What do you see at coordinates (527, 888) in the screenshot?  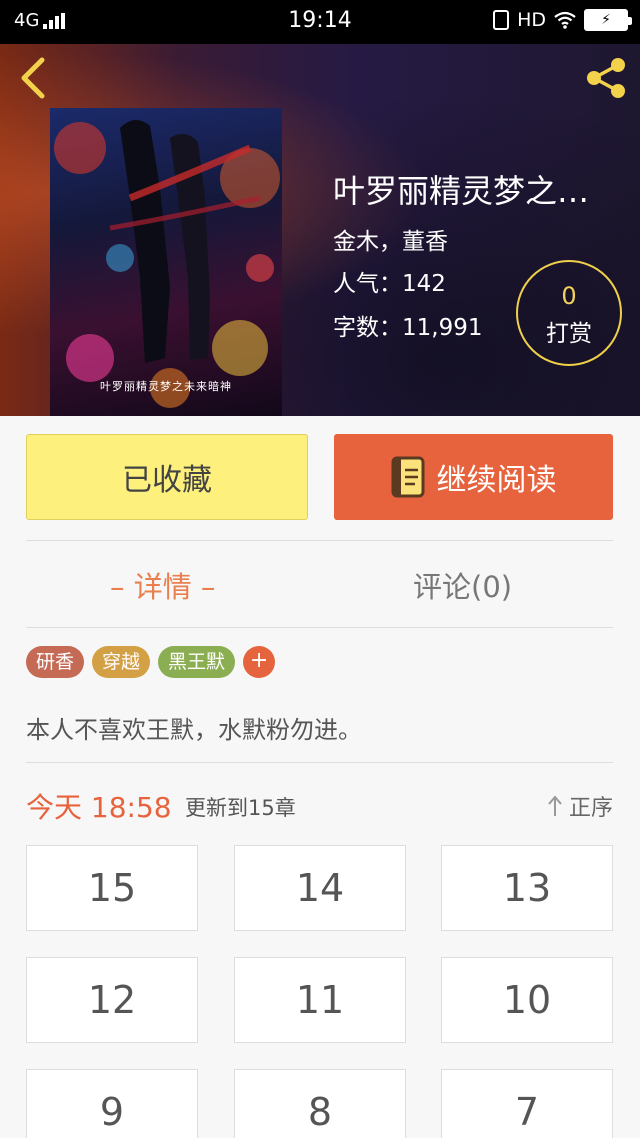 I see `chapter-button: 13` at bounding box center [527, 888].